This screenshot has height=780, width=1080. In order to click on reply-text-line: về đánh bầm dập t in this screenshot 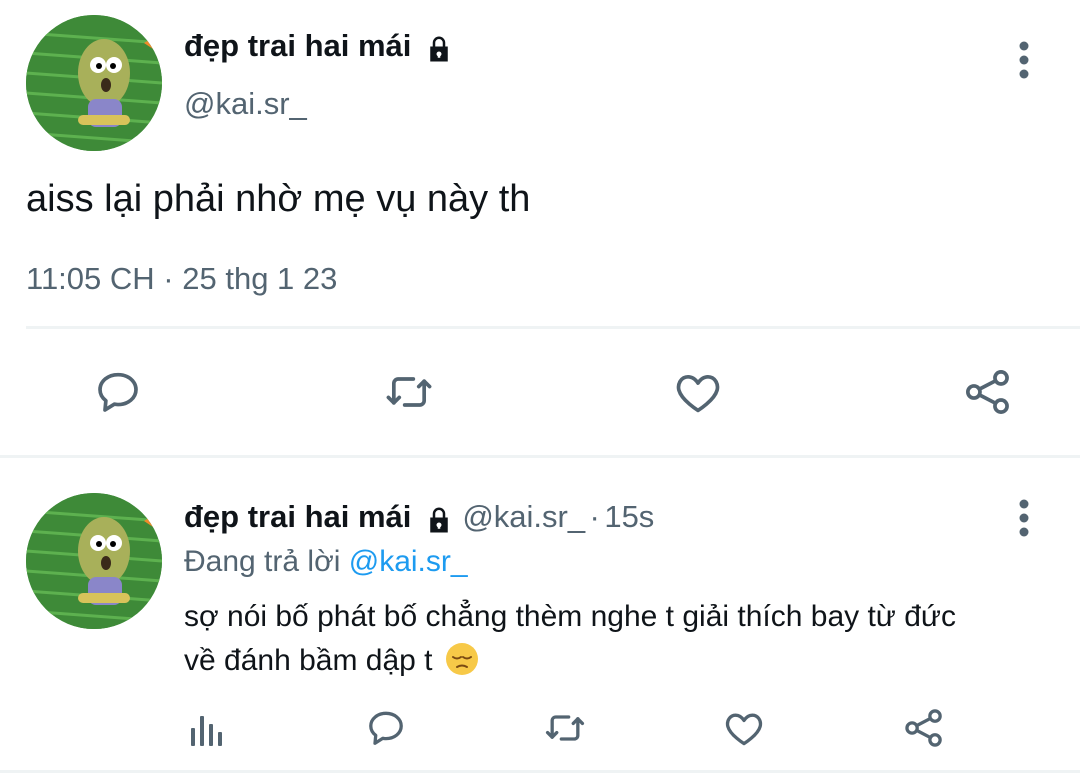, I will do `click(308, 660)`.